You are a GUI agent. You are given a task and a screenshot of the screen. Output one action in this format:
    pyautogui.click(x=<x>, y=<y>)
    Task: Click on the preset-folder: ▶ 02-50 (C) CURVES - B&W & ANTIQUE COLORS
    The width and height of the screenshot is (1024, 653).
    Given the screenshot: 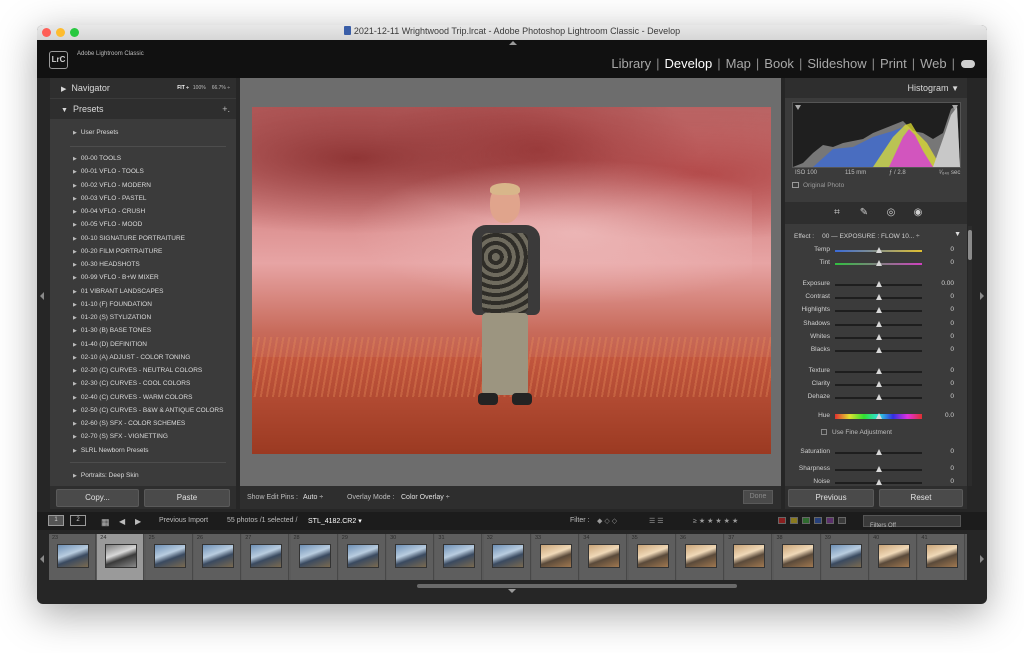 What is the action you would take?
    pyautogui.click(x=148, y=410)
    